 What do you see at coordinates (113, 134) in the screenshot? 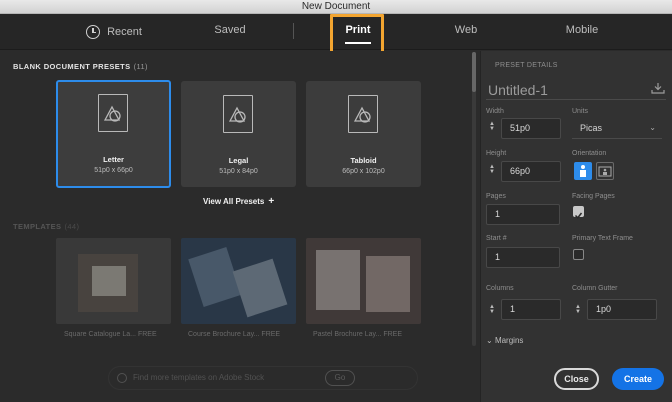
I see `preset-card-letter: Letter 51p0 x 66p0` at bounding box center [113, 134].